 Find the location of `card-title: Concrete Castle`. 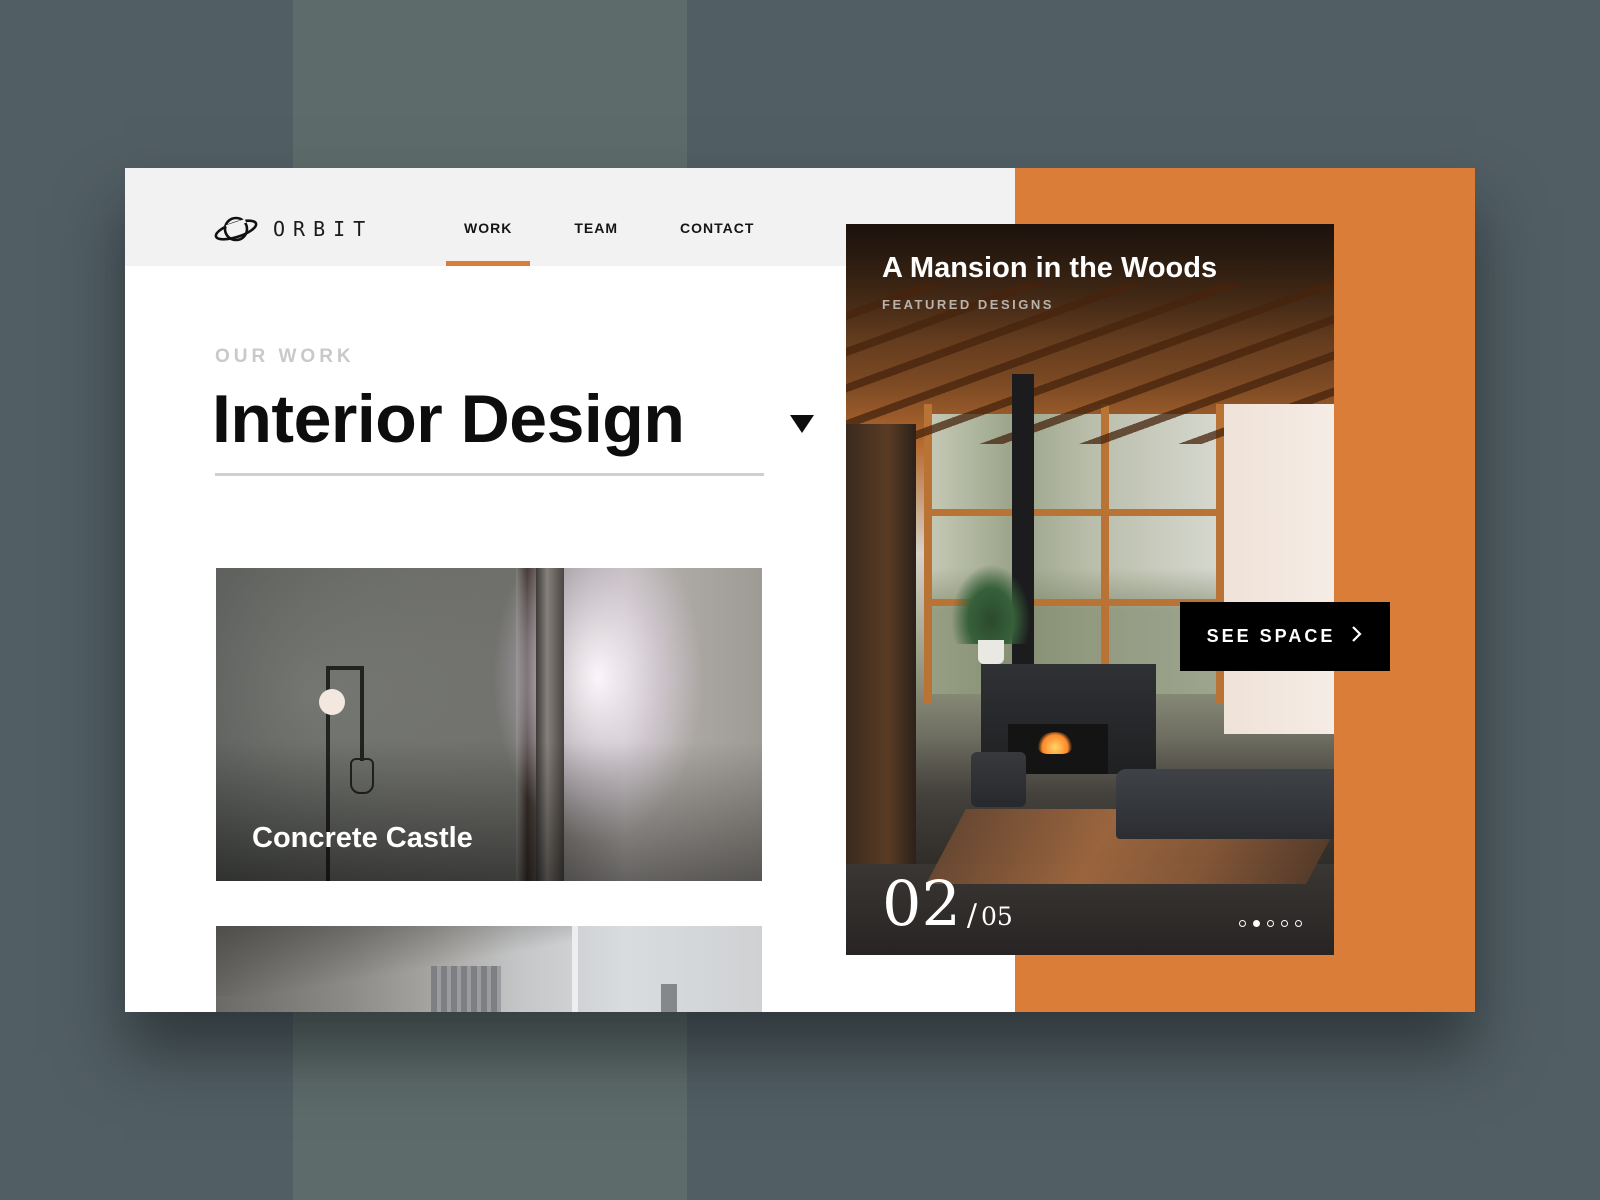

card-title: Concrete Castle is located at coordinates (362, 838).